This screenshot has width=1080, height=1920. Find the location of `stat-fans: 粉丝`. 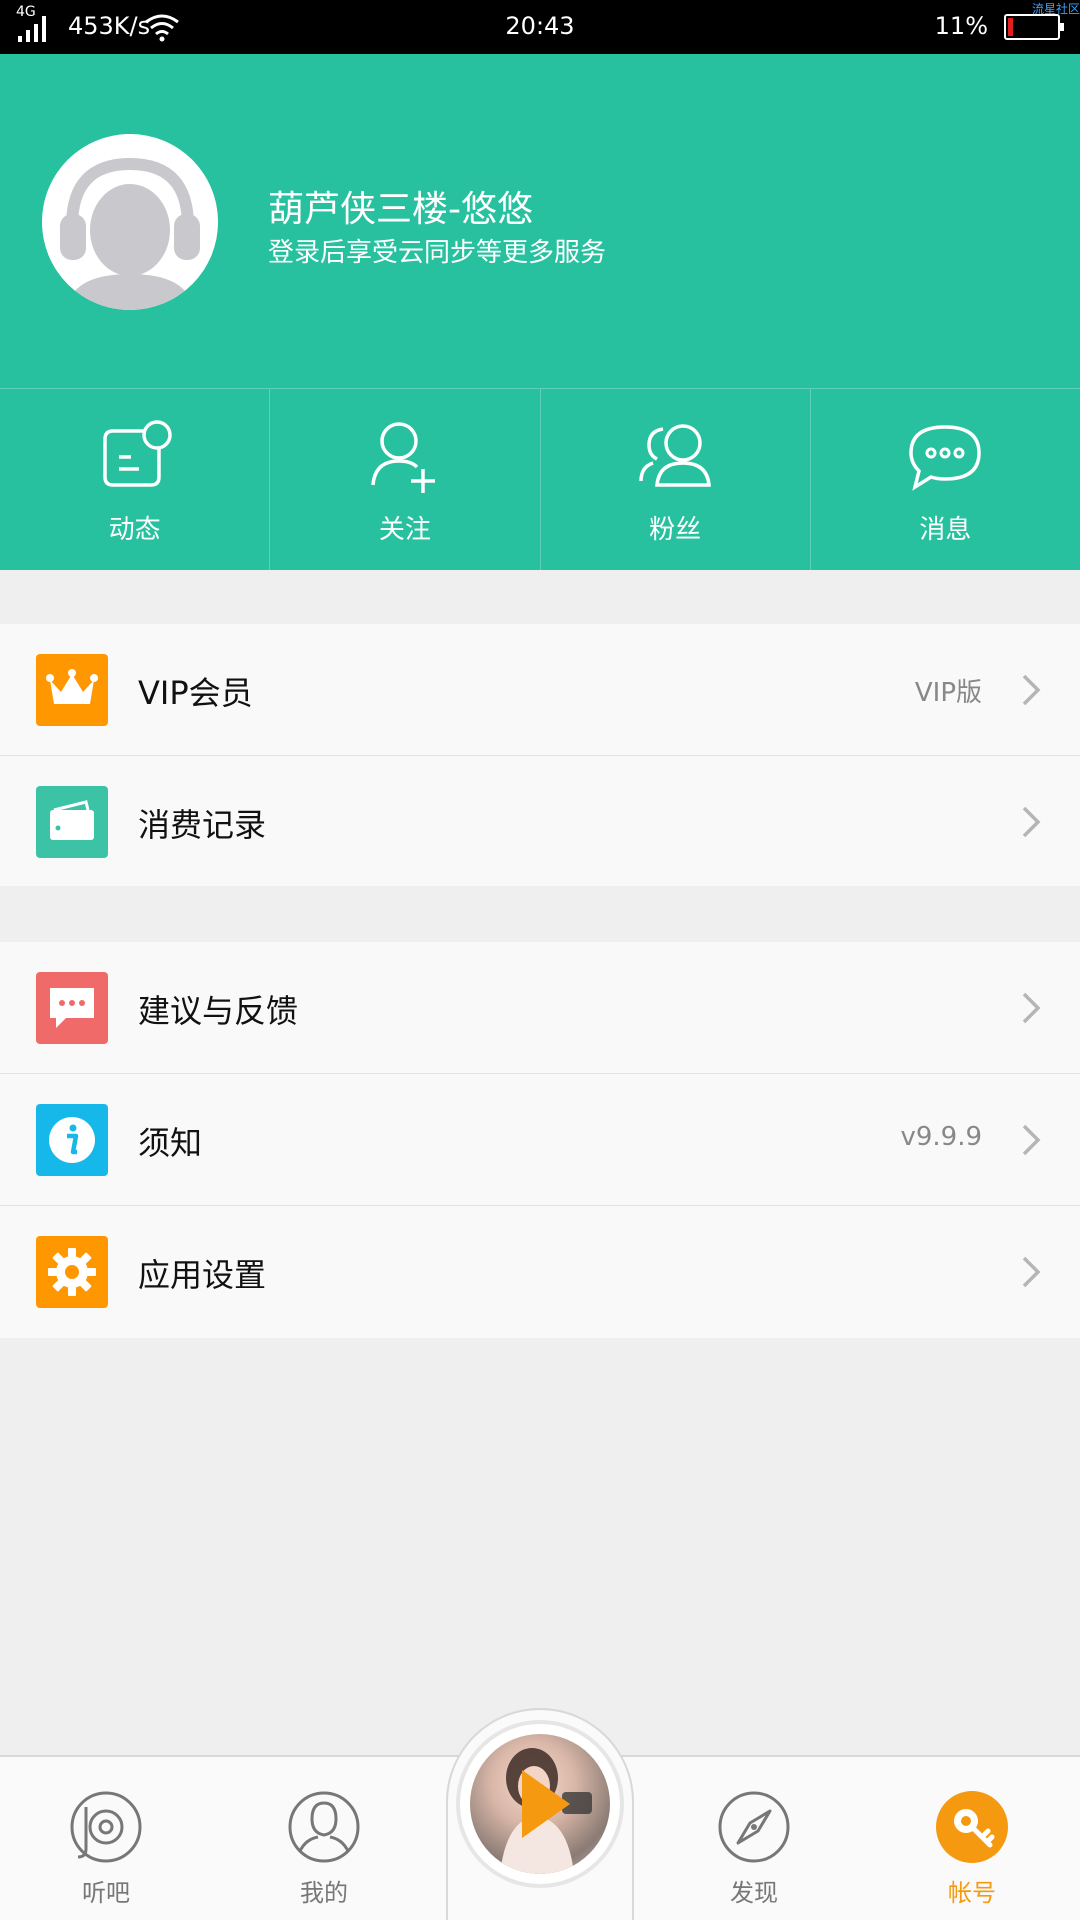

stat-fans: 粉丝 is located at coordinates (676, 479).